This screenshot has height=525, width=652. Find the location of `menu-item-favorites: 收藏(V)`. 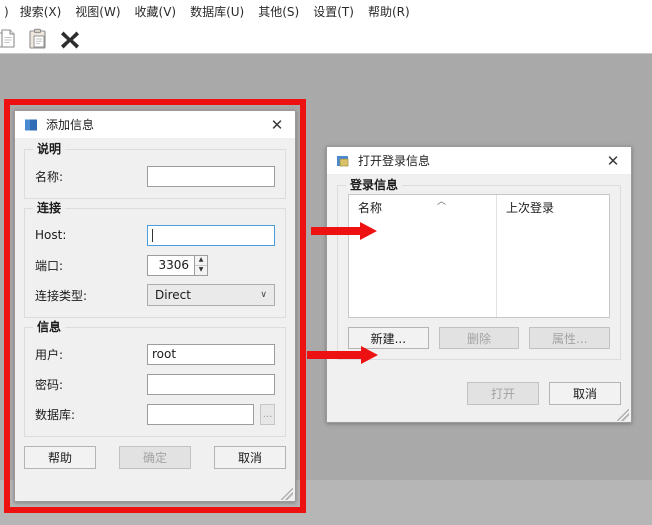

menu-item-favorites: 收藏(V) is located at coordinates (156, 12).